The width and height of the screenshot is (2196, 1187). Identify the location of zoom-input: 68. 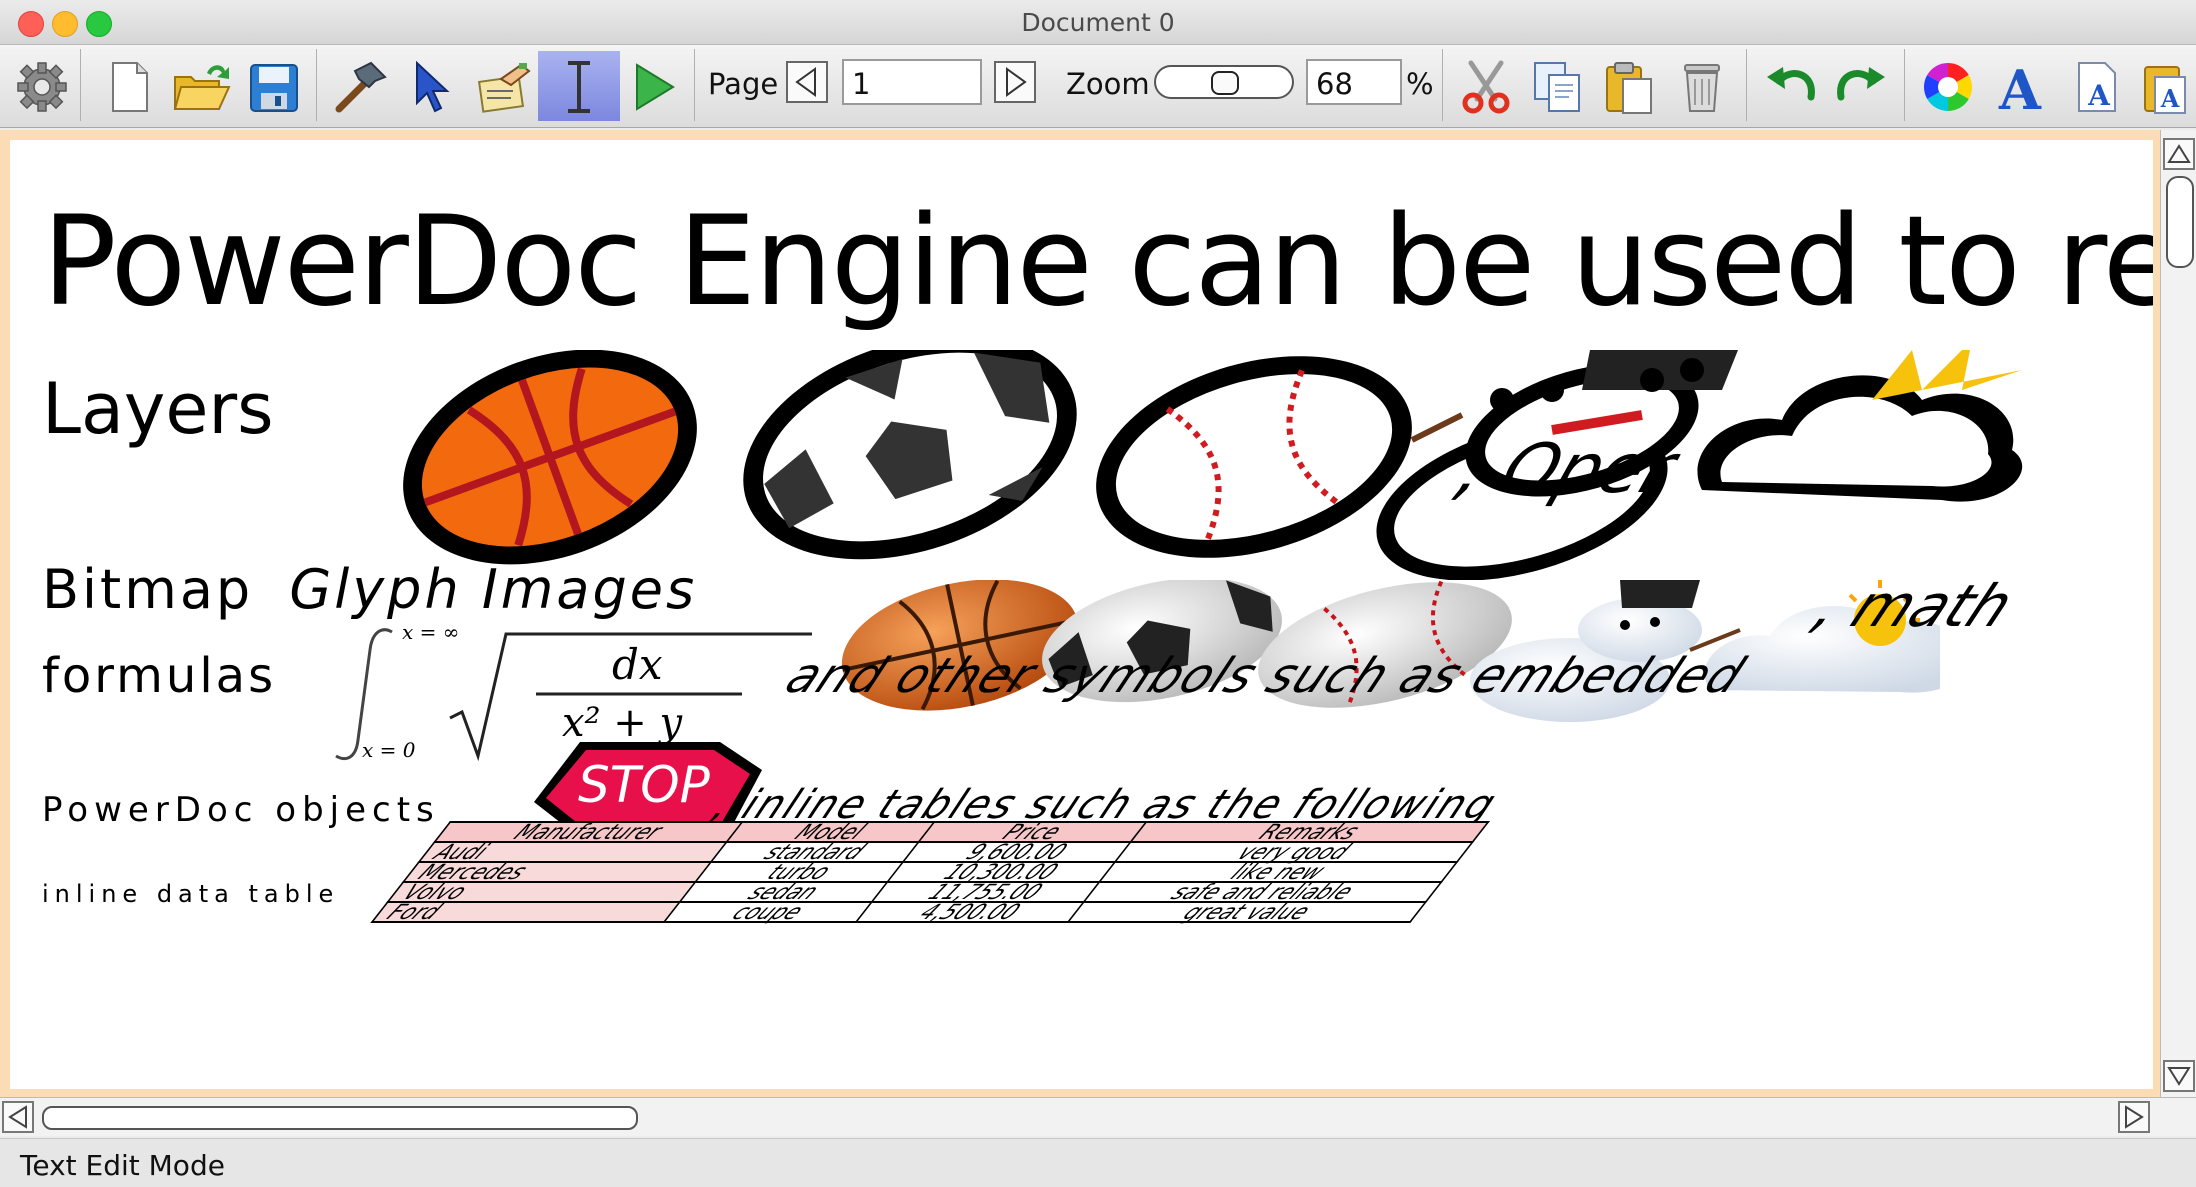
(1354, 82).